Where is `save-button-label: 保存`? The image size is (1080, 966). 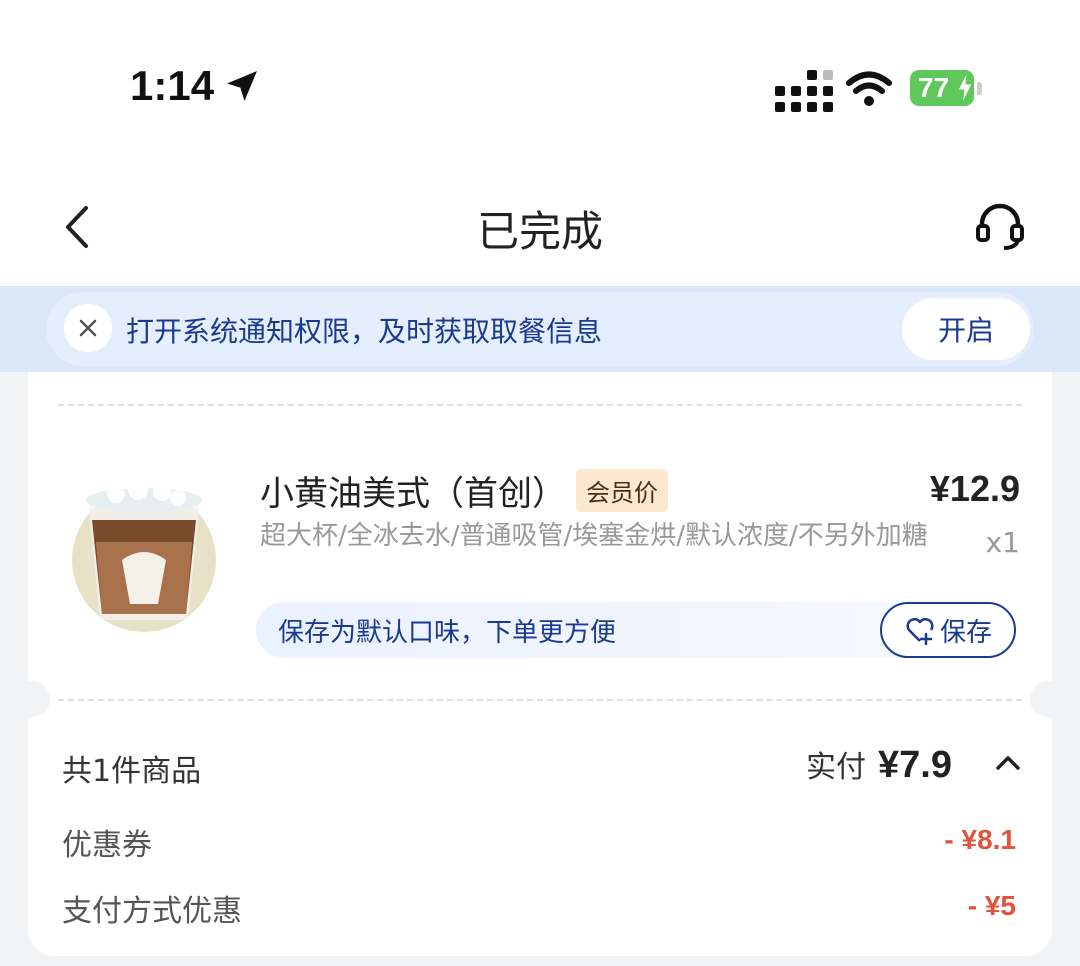 save-button-label: 保存 is located at coordinates (965, 632).